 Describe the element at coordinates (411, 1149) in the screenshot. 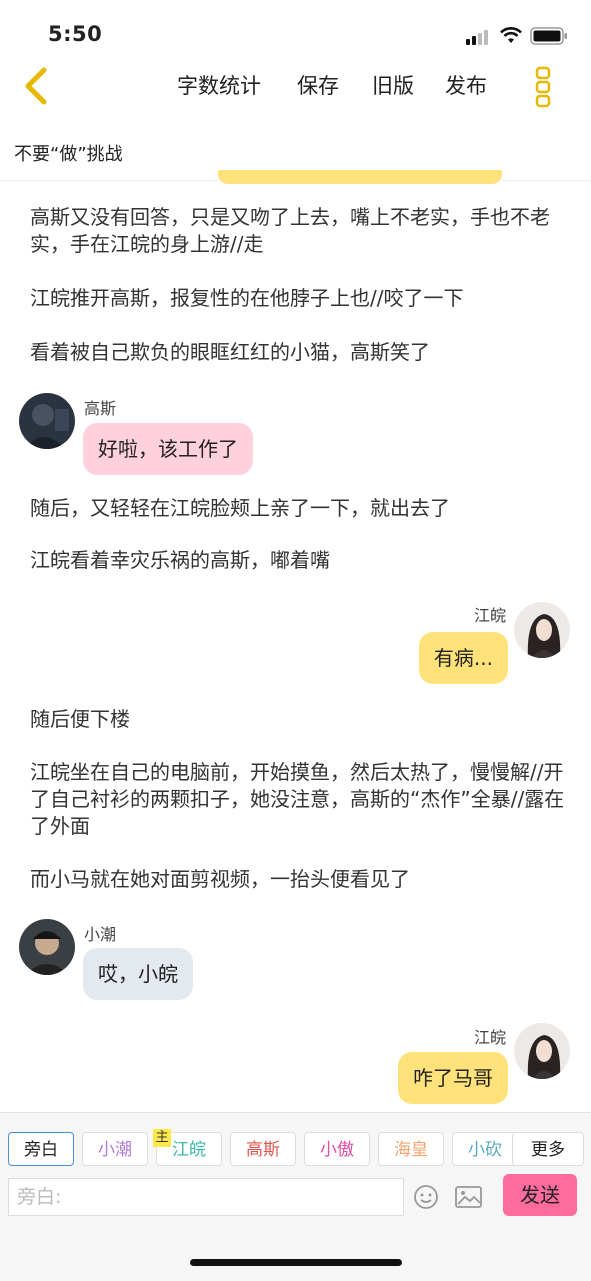

I see `character-chip-haihuang: 海皇` at that location.